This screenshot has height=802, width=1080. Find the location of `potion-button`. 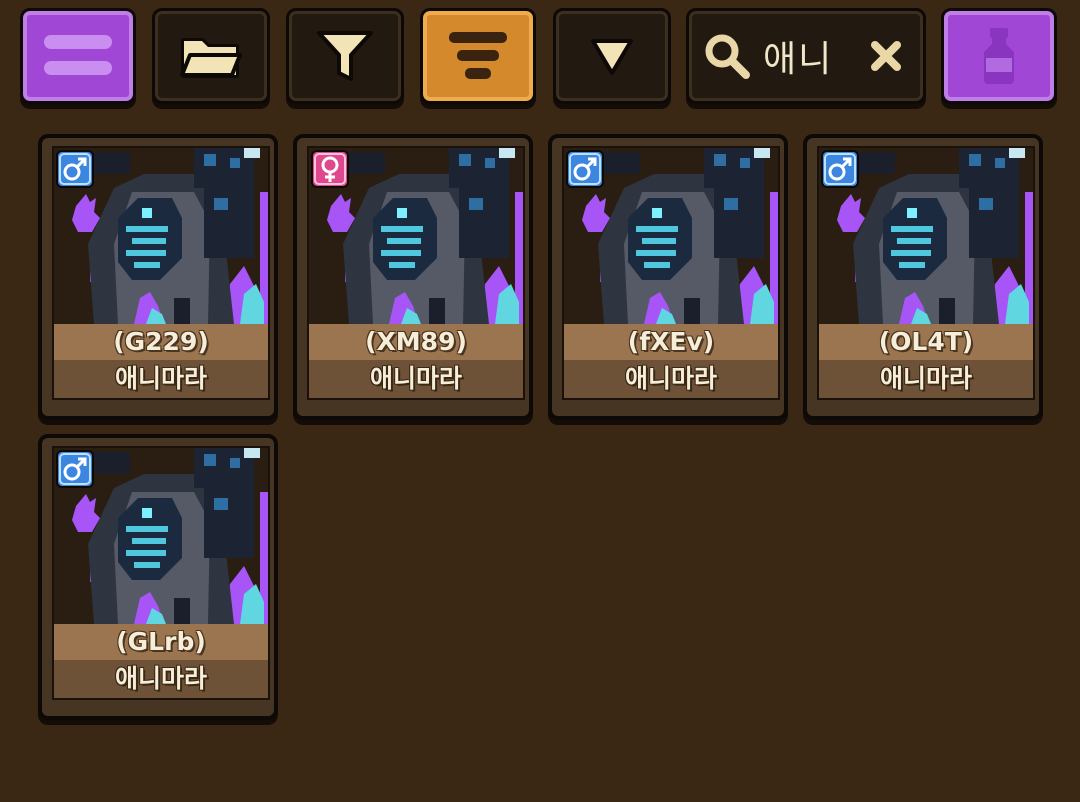

potion-button is located at coordinates (999, 56).